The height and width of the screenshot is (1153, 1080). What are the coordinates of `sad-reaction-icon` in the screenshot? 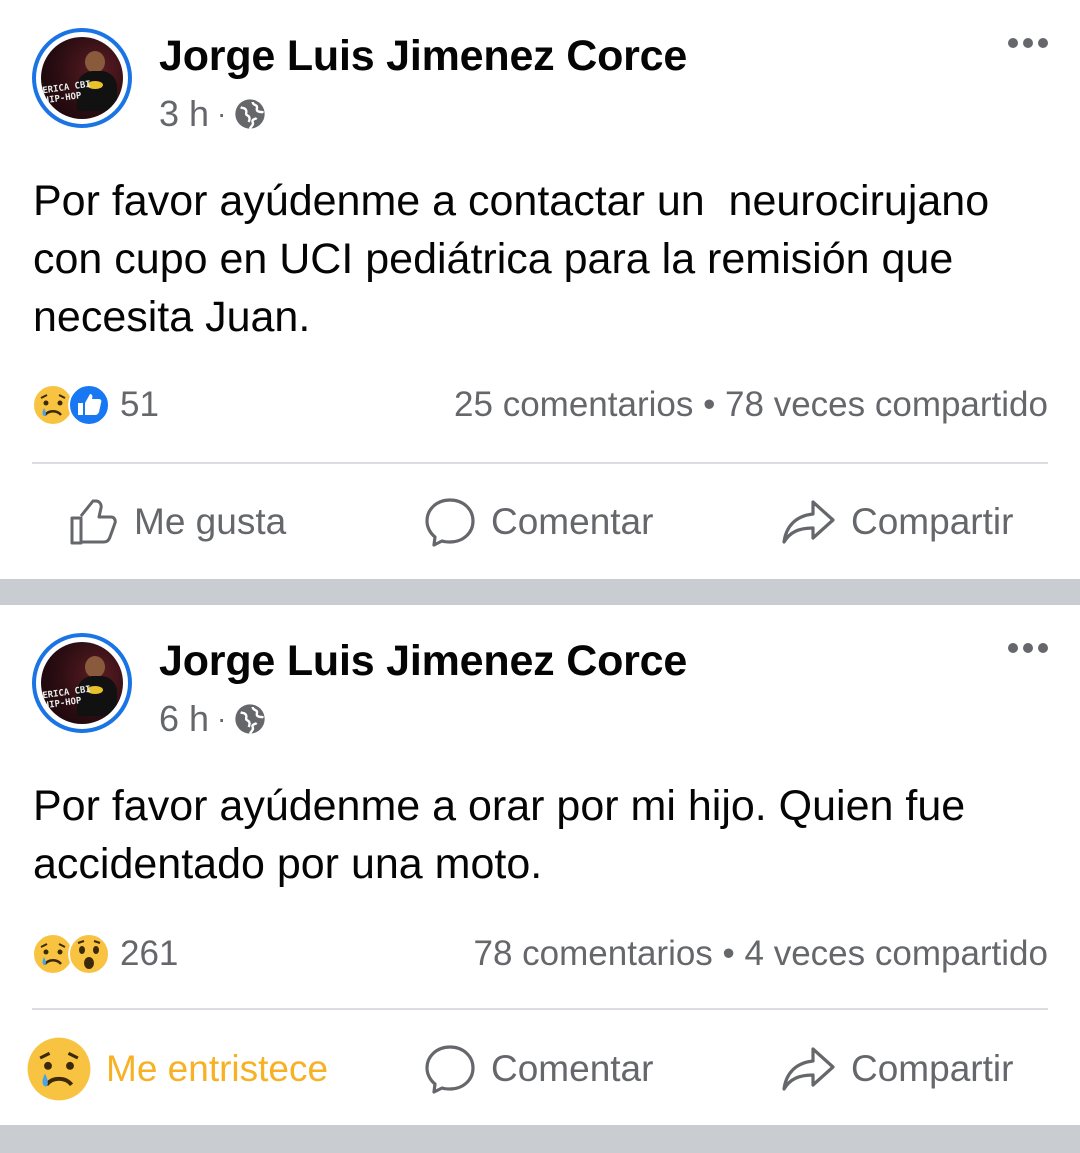 It's located at (59, 1069).